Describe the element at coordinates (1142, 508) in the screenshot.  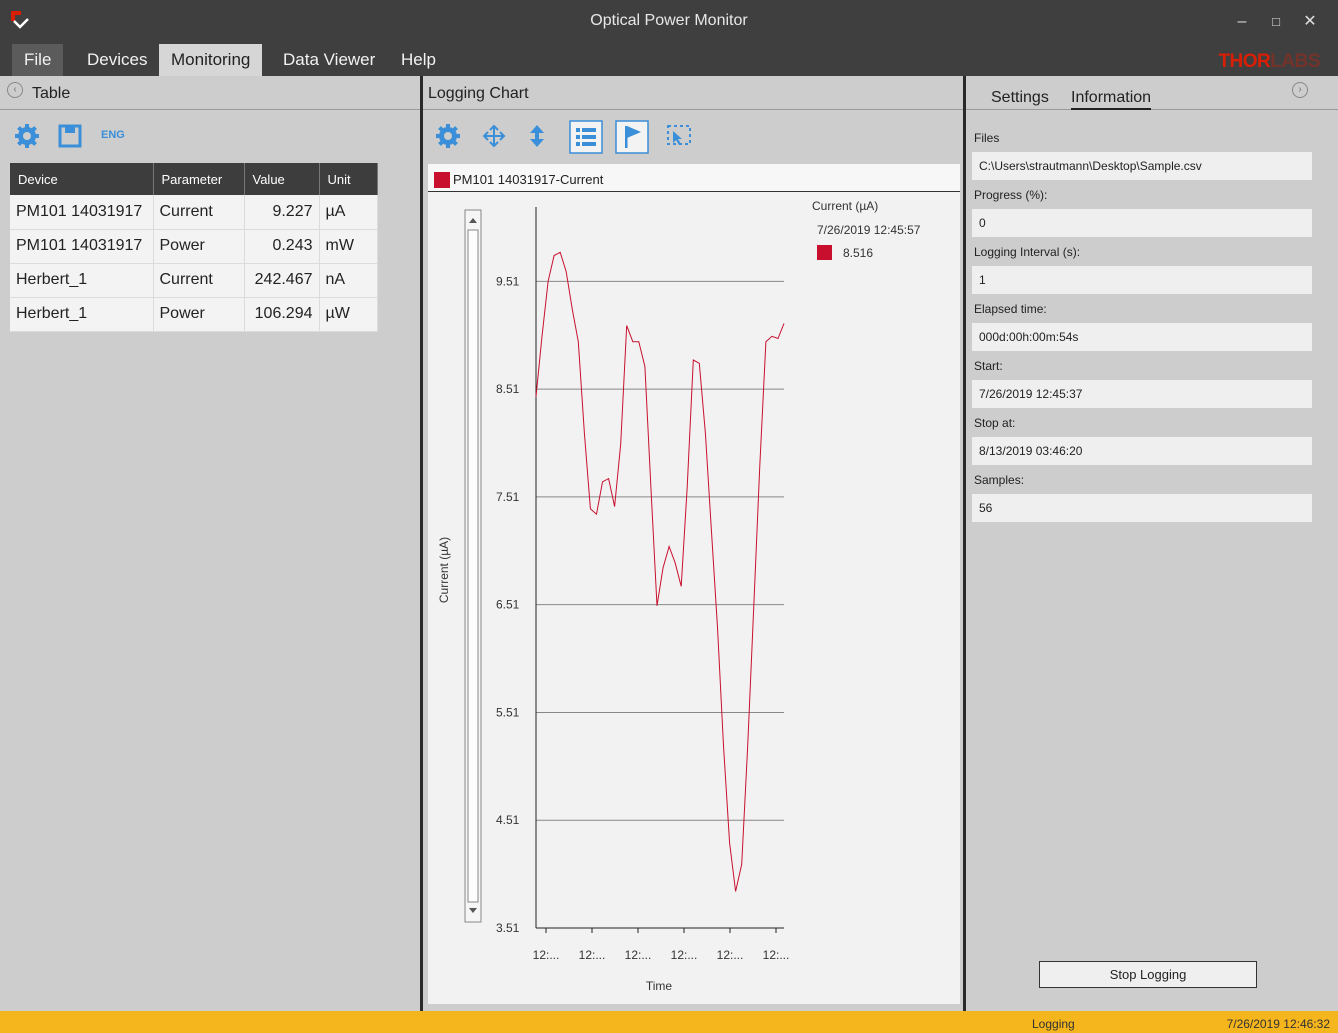
I see `samples-field: 56` at that location.